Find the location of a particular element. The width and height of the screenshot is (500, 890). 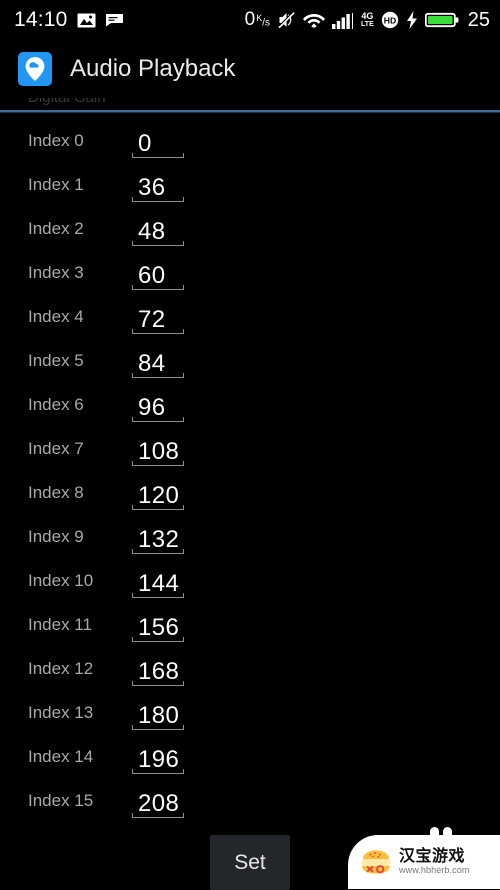

index-label: Index 6 is located at coordinates (56, 404).